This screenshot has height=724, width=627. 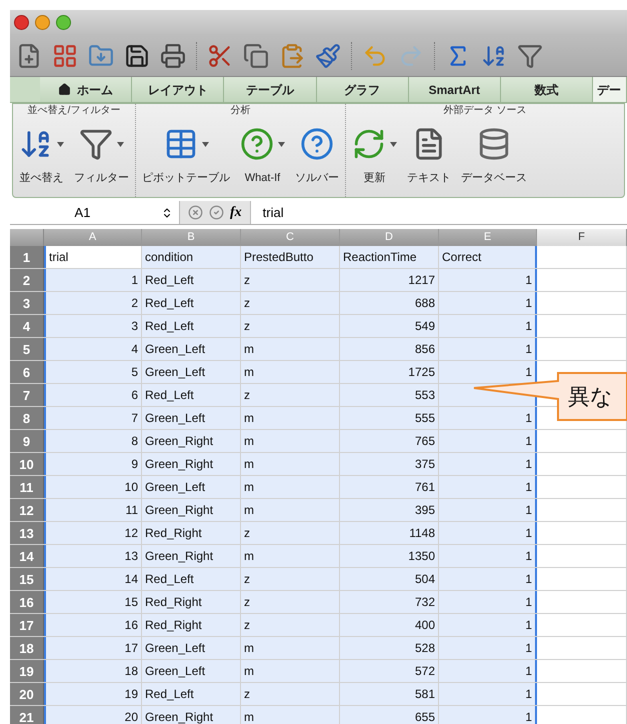 I want to click on row-header: 18, so click(x=27, y=648).